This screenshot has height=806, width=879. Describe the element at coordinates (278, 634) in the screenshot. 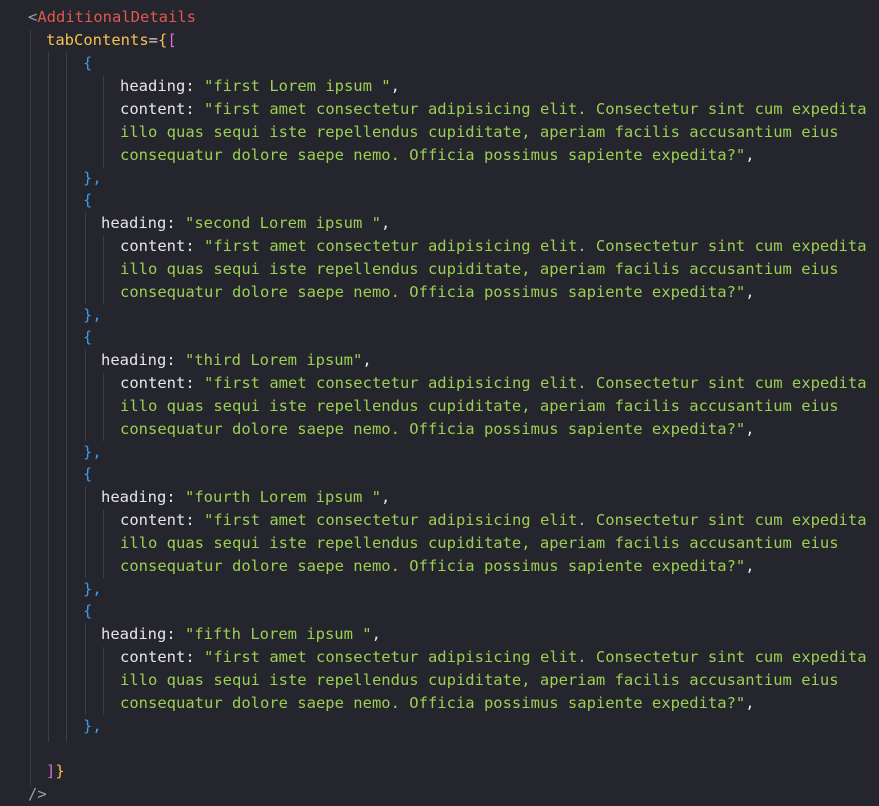

I see `heading-value: "fifth Lorem ipsum "` at that location.